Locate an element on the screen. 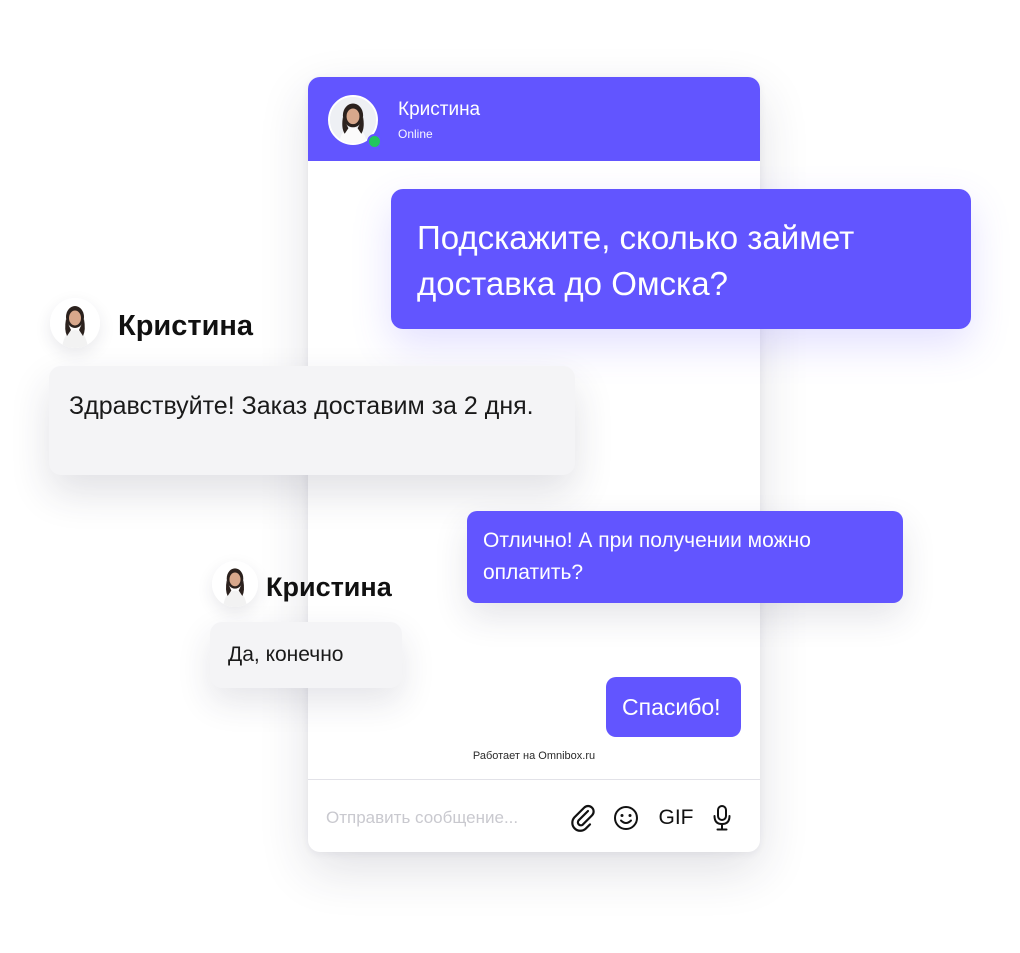 The width and height of the screenshot is (1020, 953). header-agent-name: Кристина is located at coordinates (439, 109).